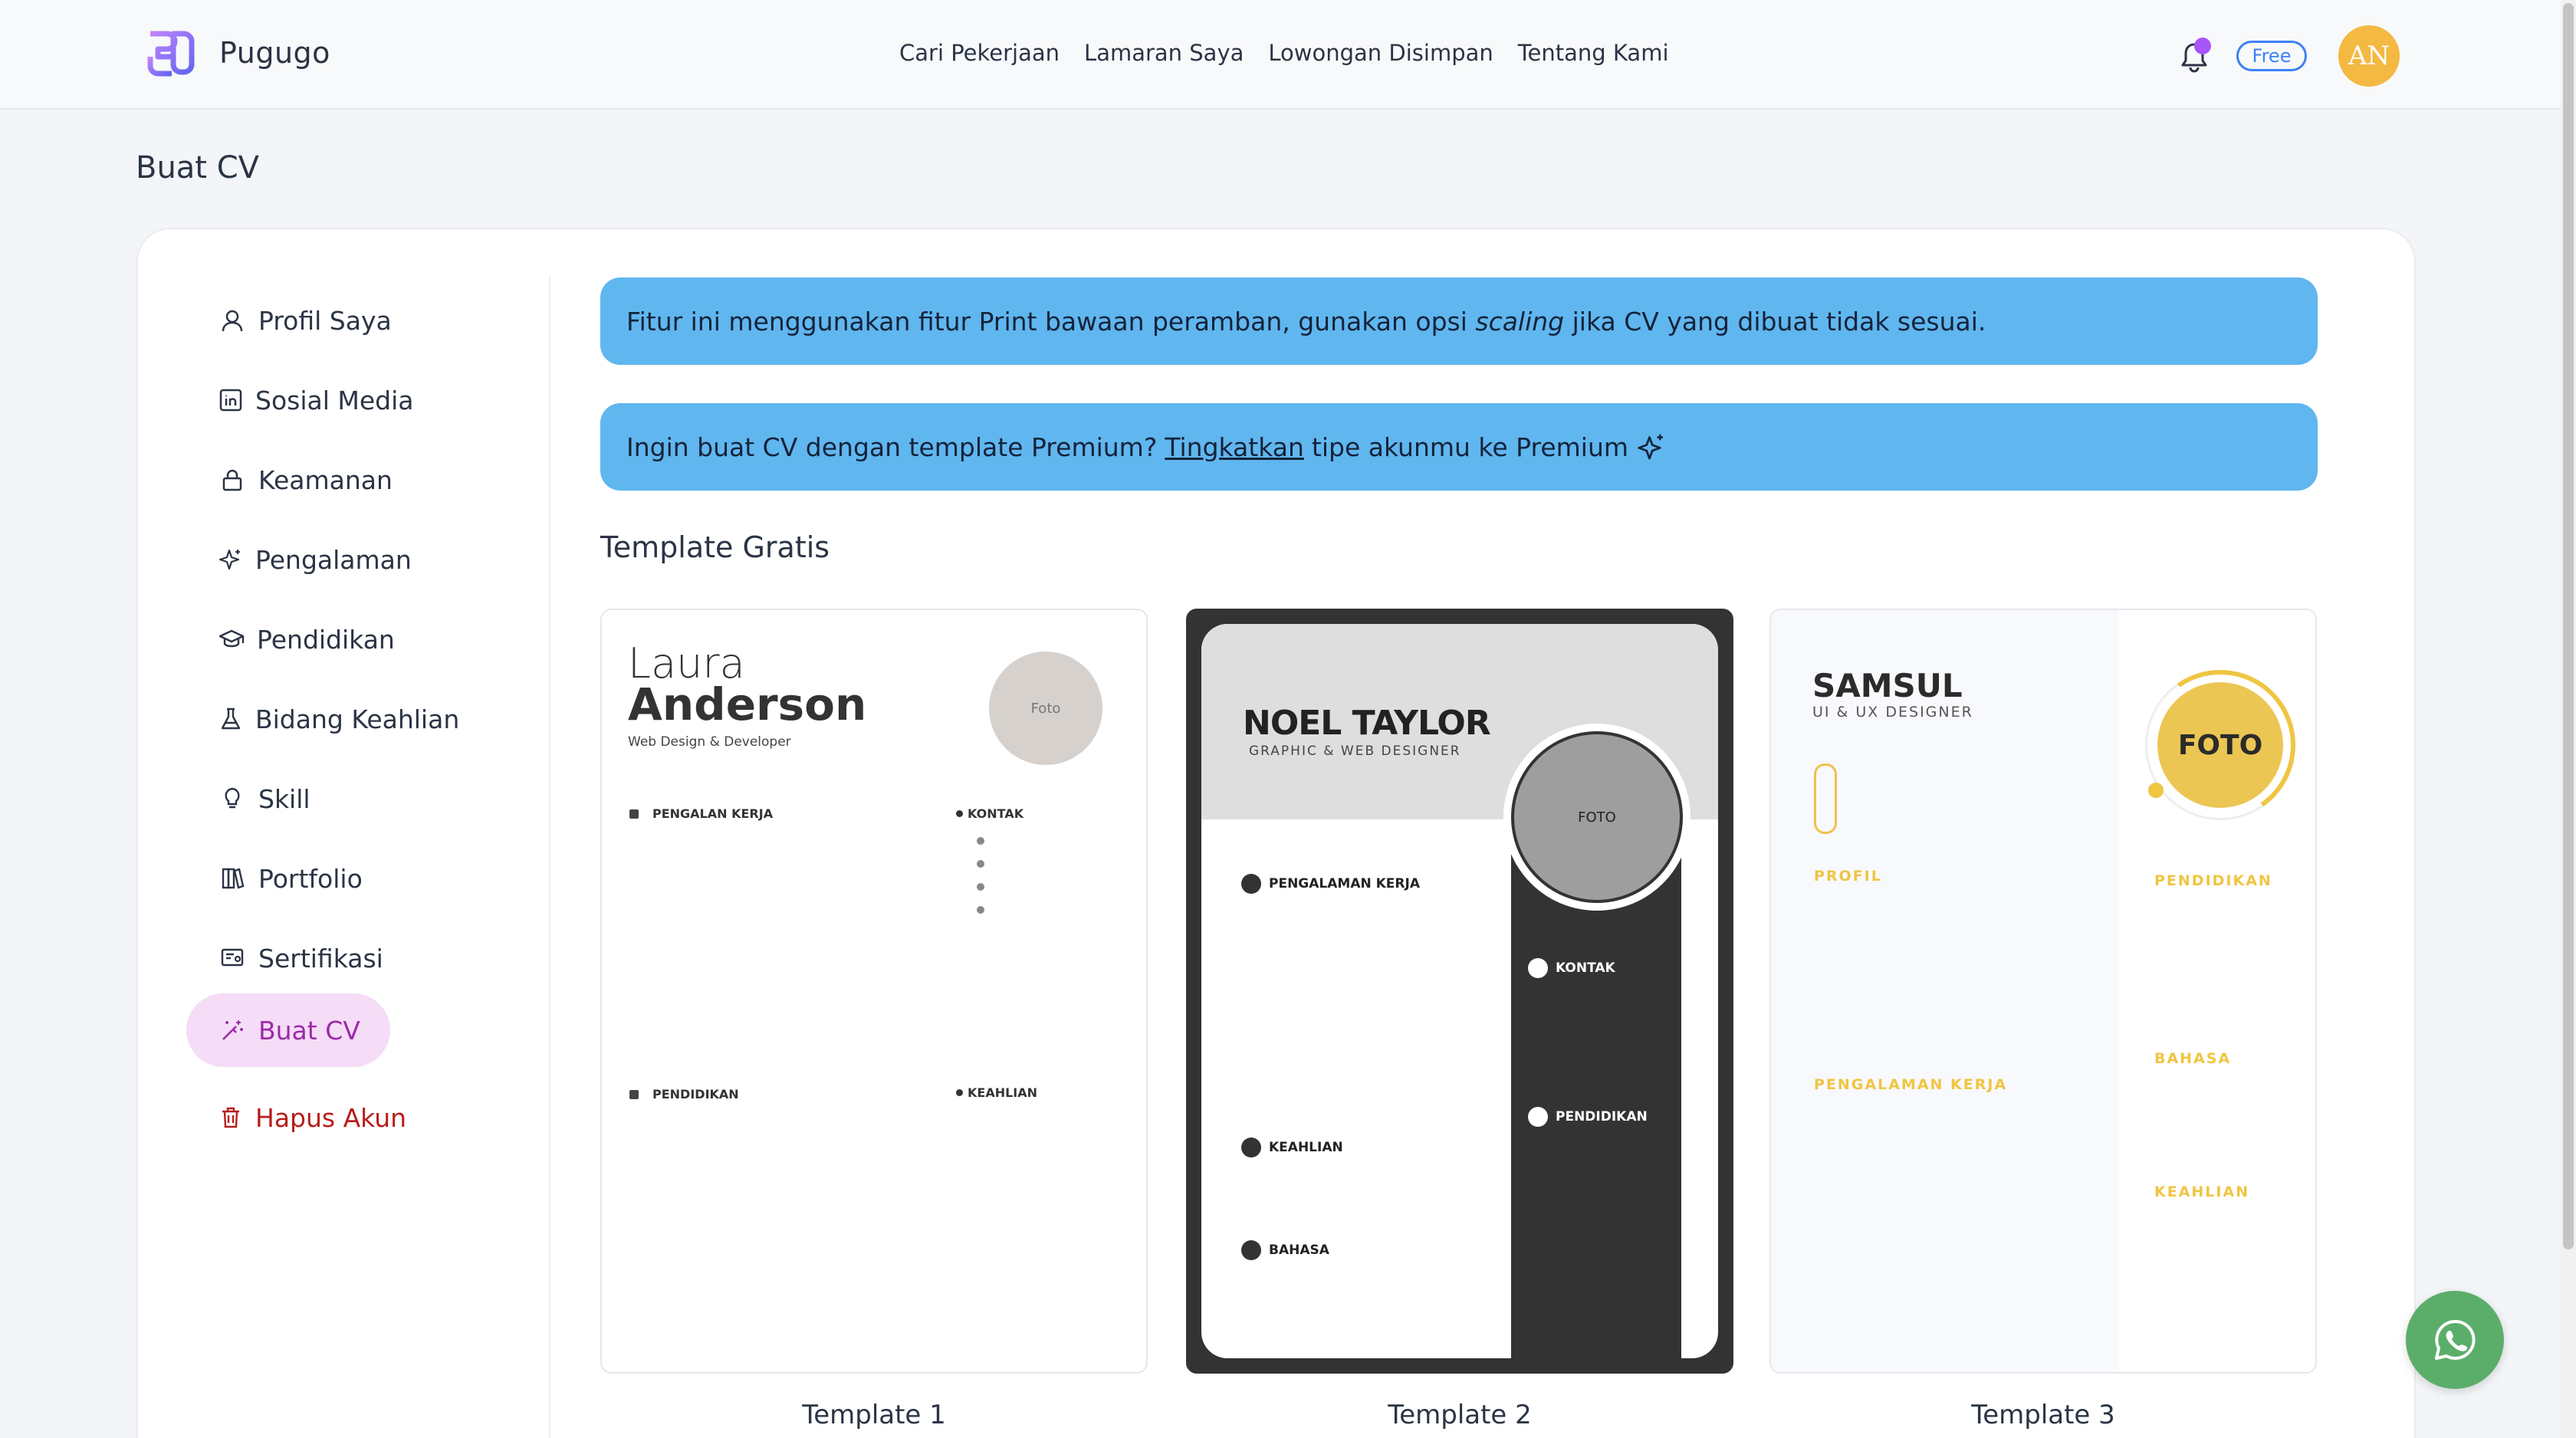 Image resolution: width=2576 pixels, height=1438 pixels. I want to click on brand: Pugugo, so click(238, 53).